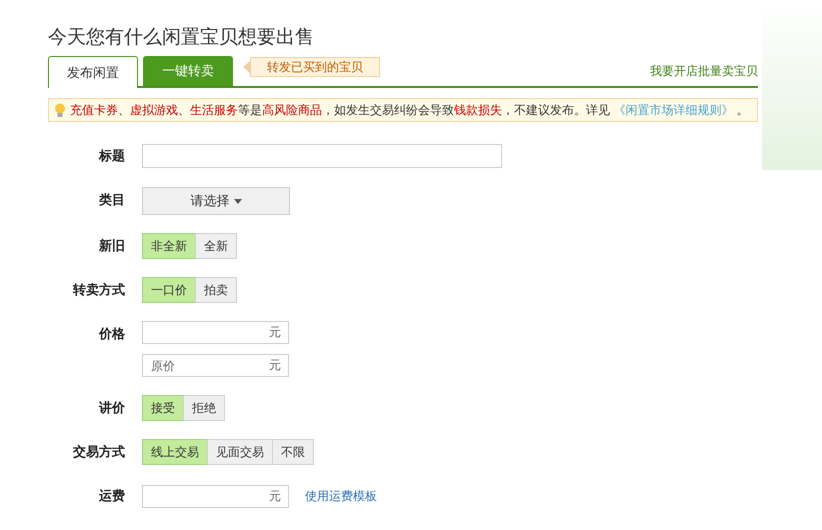 The height and width of the screenshot is (530, 822). I want to click on lightbulb-icon, so click(60, 110).